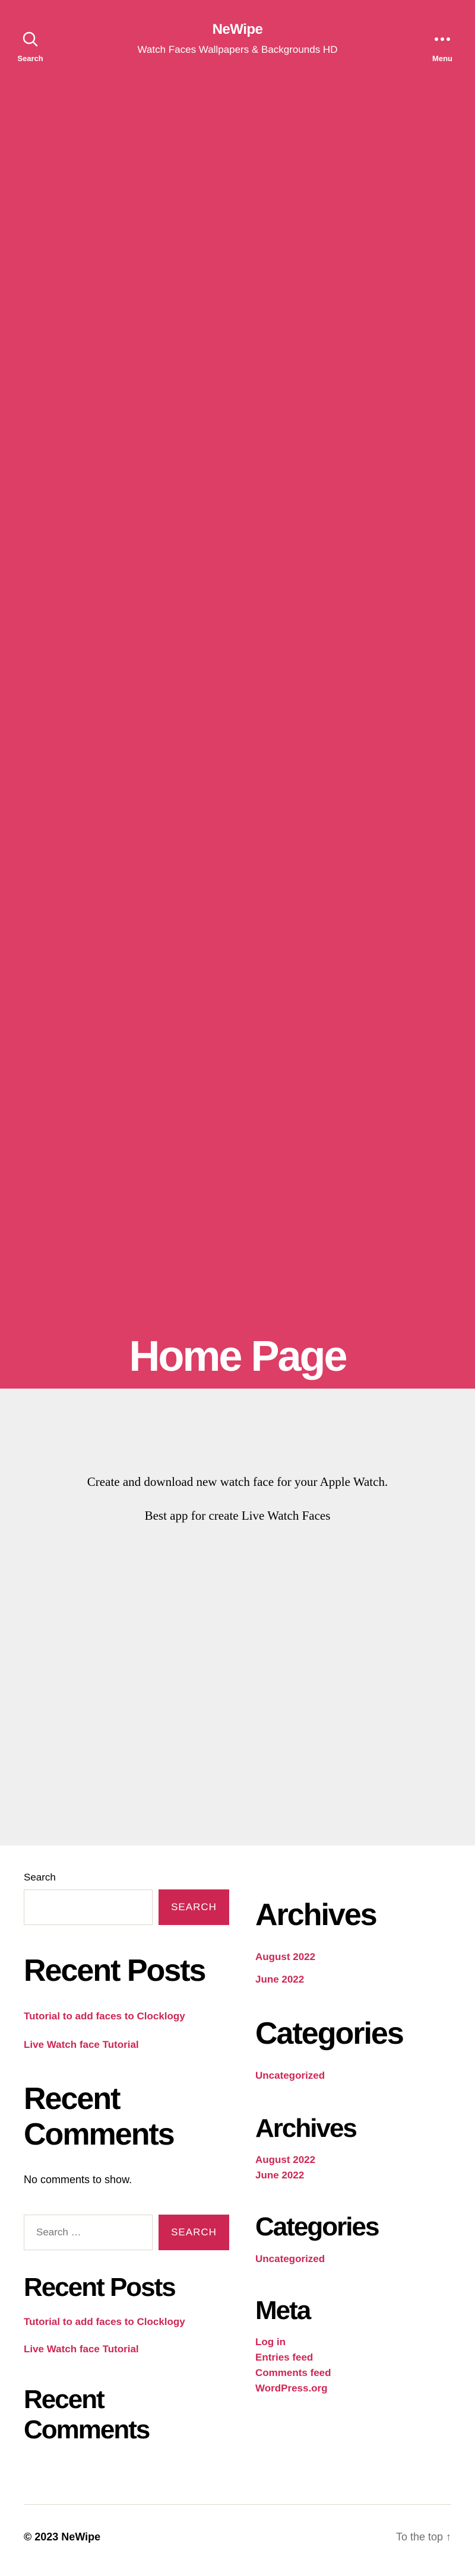 This screenshot has height=2576, width=475. What do you see at coordinates (353, 2358) in the screenshot?
I see `meta-link: Entries feed` at bounding box center [353, 2358].